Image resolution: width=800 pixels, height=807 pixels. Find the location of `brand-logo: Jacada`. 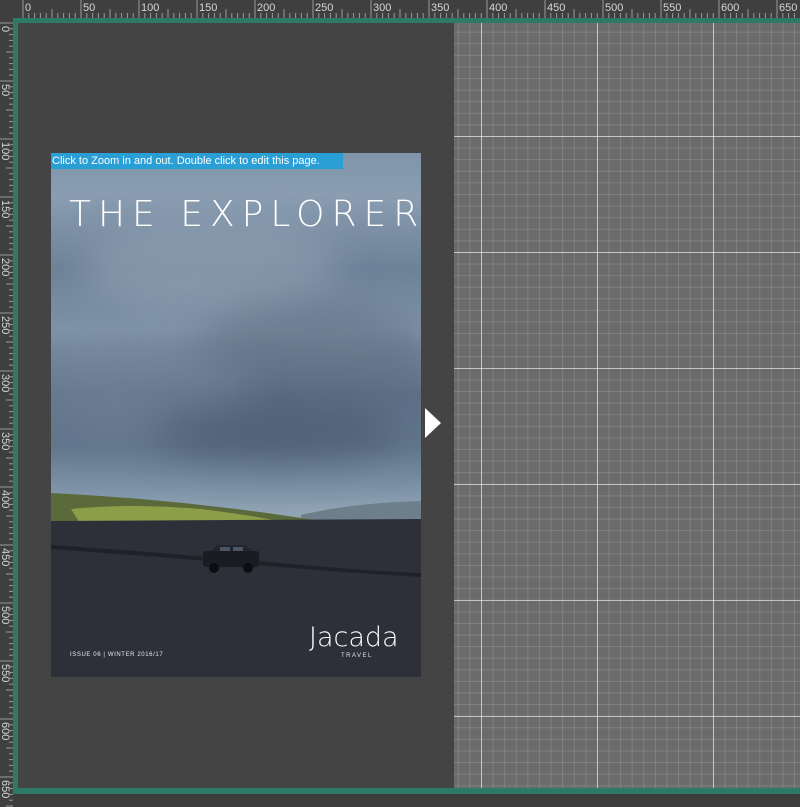

brand-logo: Jacada is located at coordinates (354, 637).